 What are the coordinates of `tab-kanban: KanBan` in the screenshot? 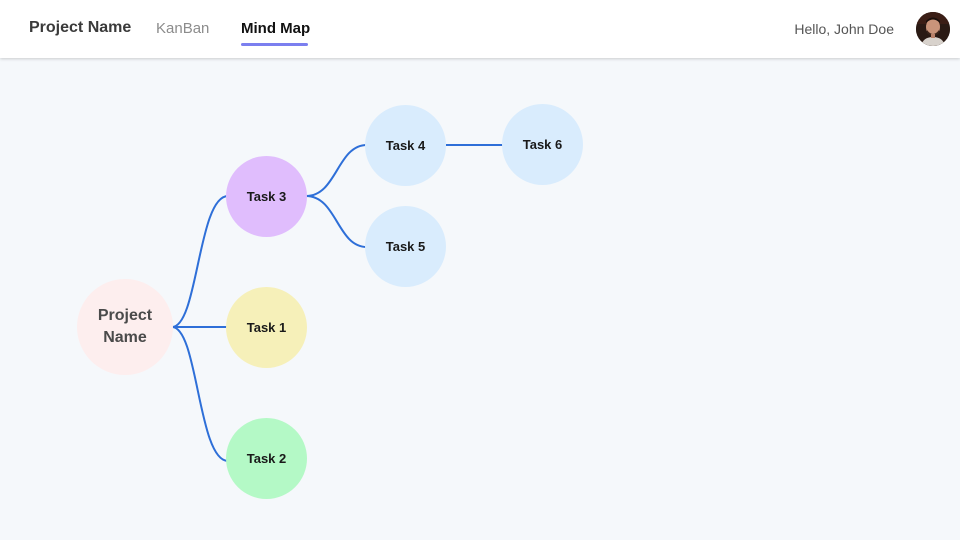 It's located at (182, 28).